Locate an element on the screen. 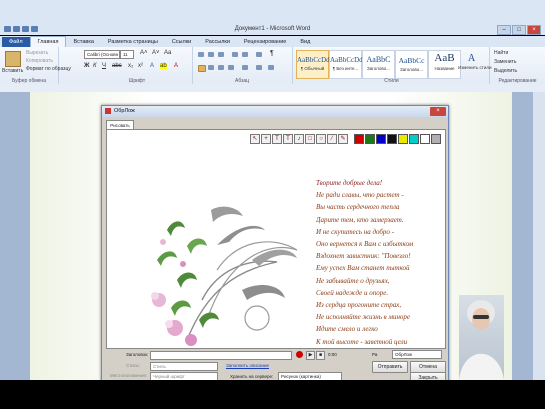  bullets-icon is located at coordinates (201, 54).